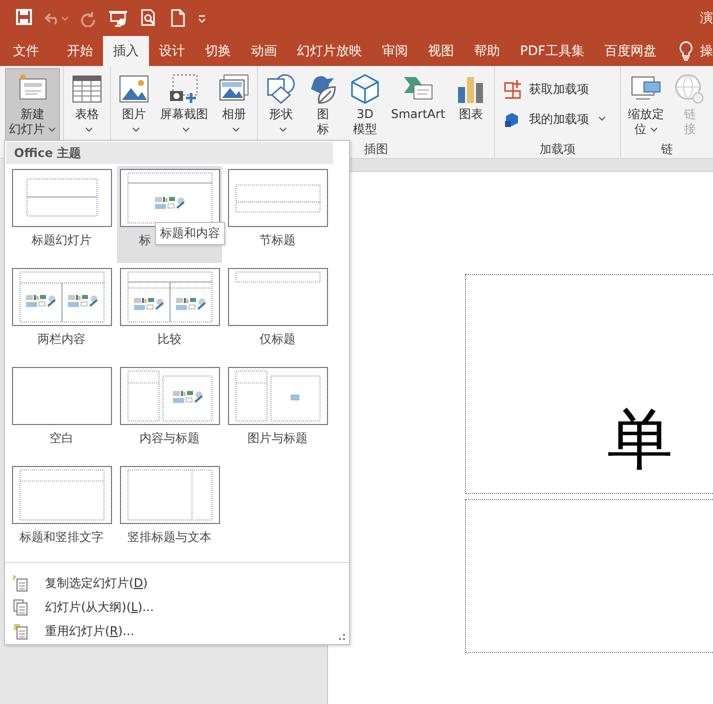 The image size is (713, 704). Describe the element at coordinates (218, 51) in the screenshot. I see `ribbon-tab: 切换` at that location.